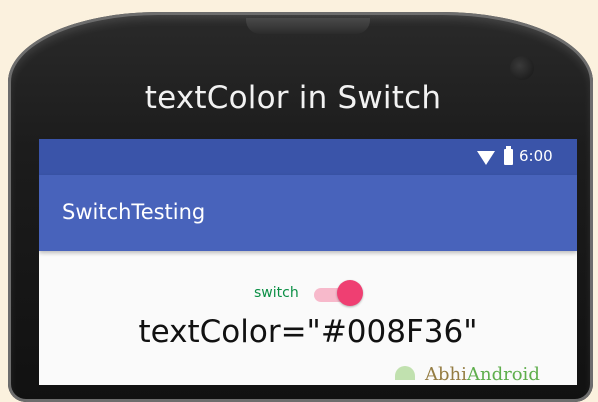 The height and width of the screenshot is (402, 598). I want to click on status-time: 6:00, so click(536, 156).